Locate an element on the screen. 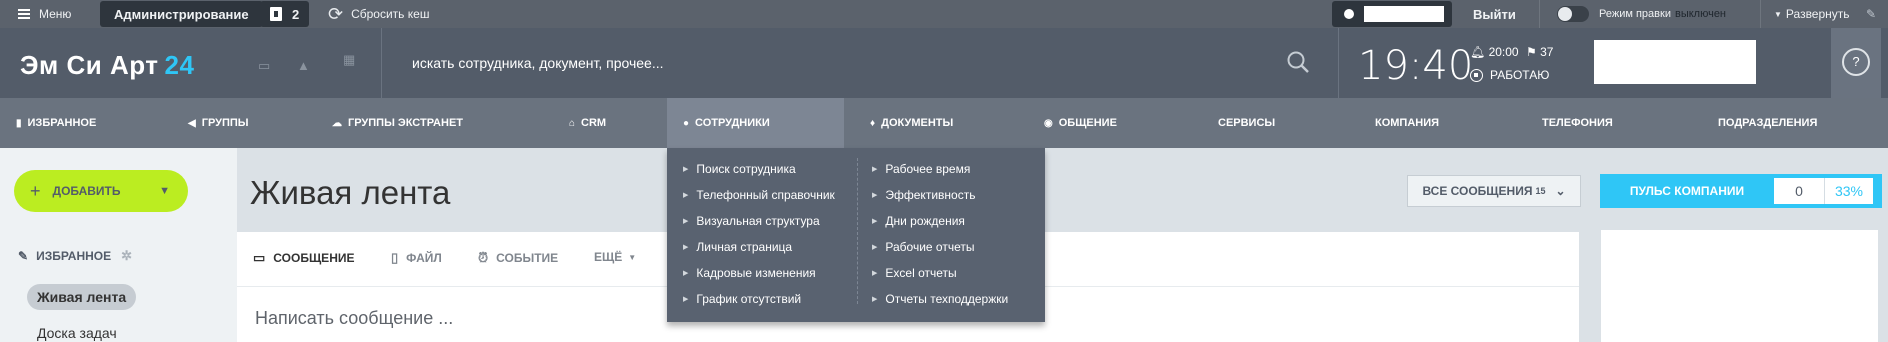 The width and height of the screenshot is (1888, 342). menu-item-phone-directory: ▶ Телефонный справочник is located at coordinates (759, 195).